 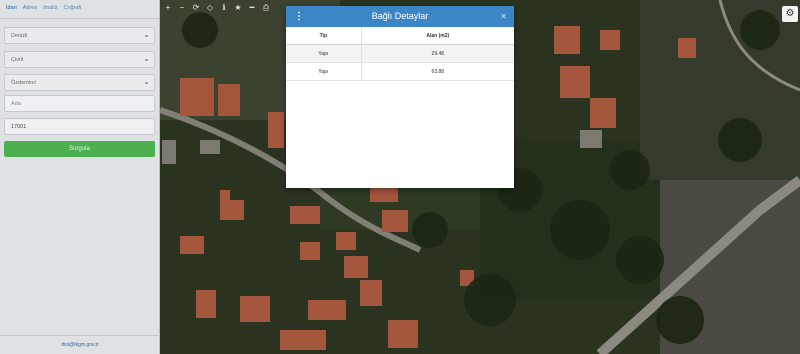 I want to click on column-header-type: Tip, so click(x=324, y=36).